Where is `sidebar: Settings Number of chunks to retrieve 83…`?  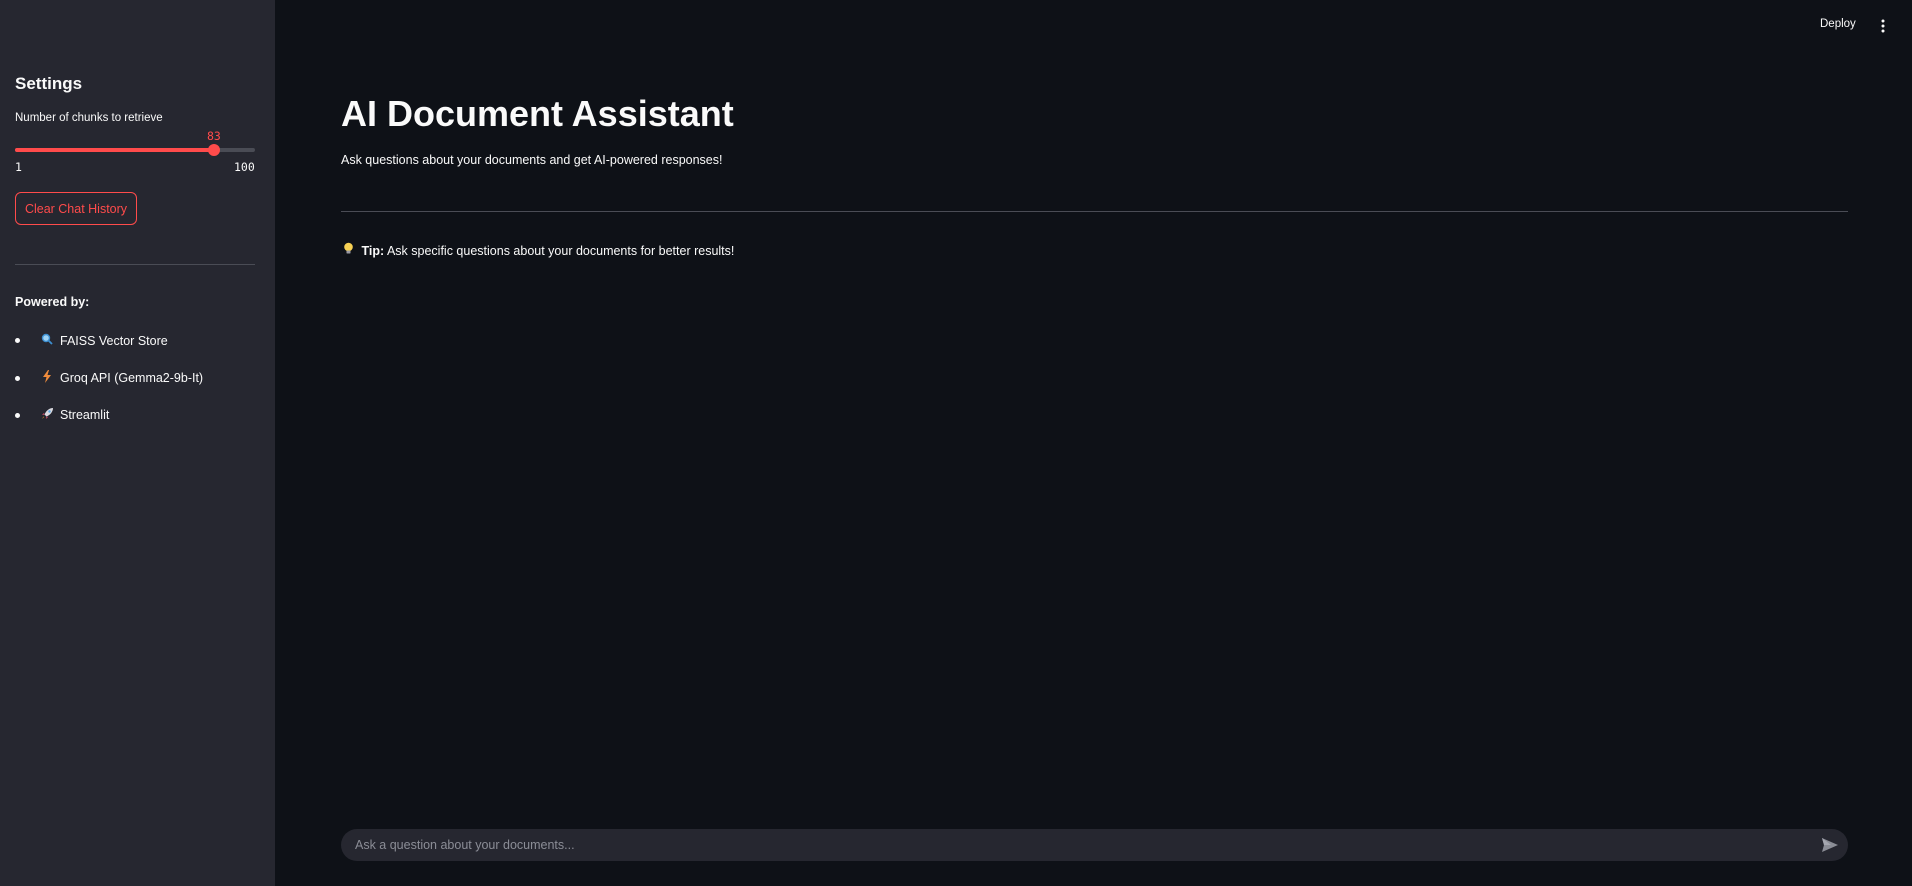
sidebar: Settings Number of chunks to retrieve 83… is located at coordinates (137, 443).